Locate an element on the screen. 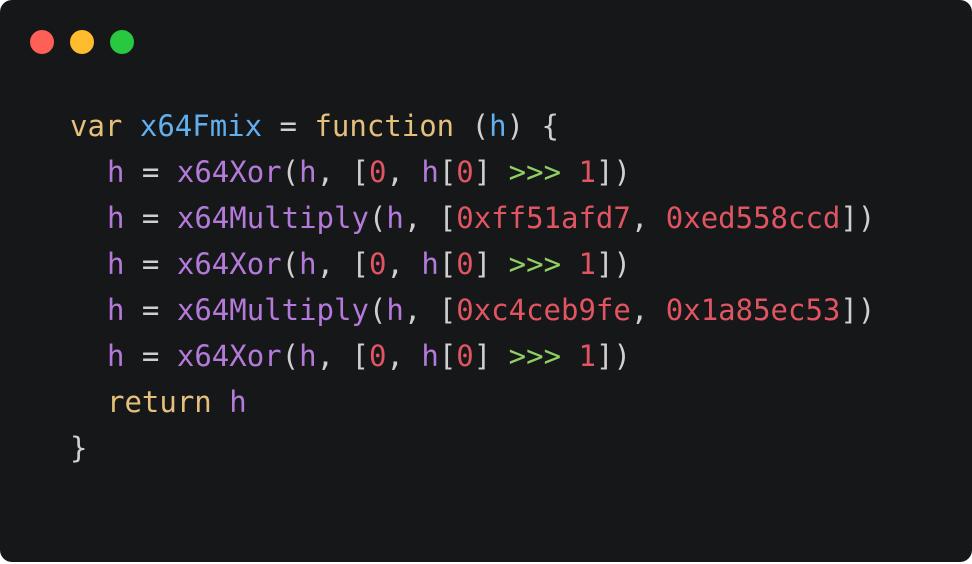 This screenshot has width=972, height=564. code-line: var x64Fmix = function (h) { is located at coordinates (472, 126).